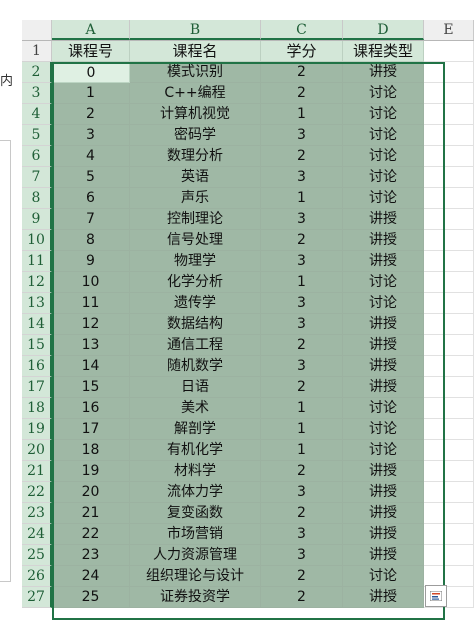 This screenshot has width=474, height=620. Describe the element at coordinates (37, 135) in the screenshot. I see `row-header: 5` at that location.